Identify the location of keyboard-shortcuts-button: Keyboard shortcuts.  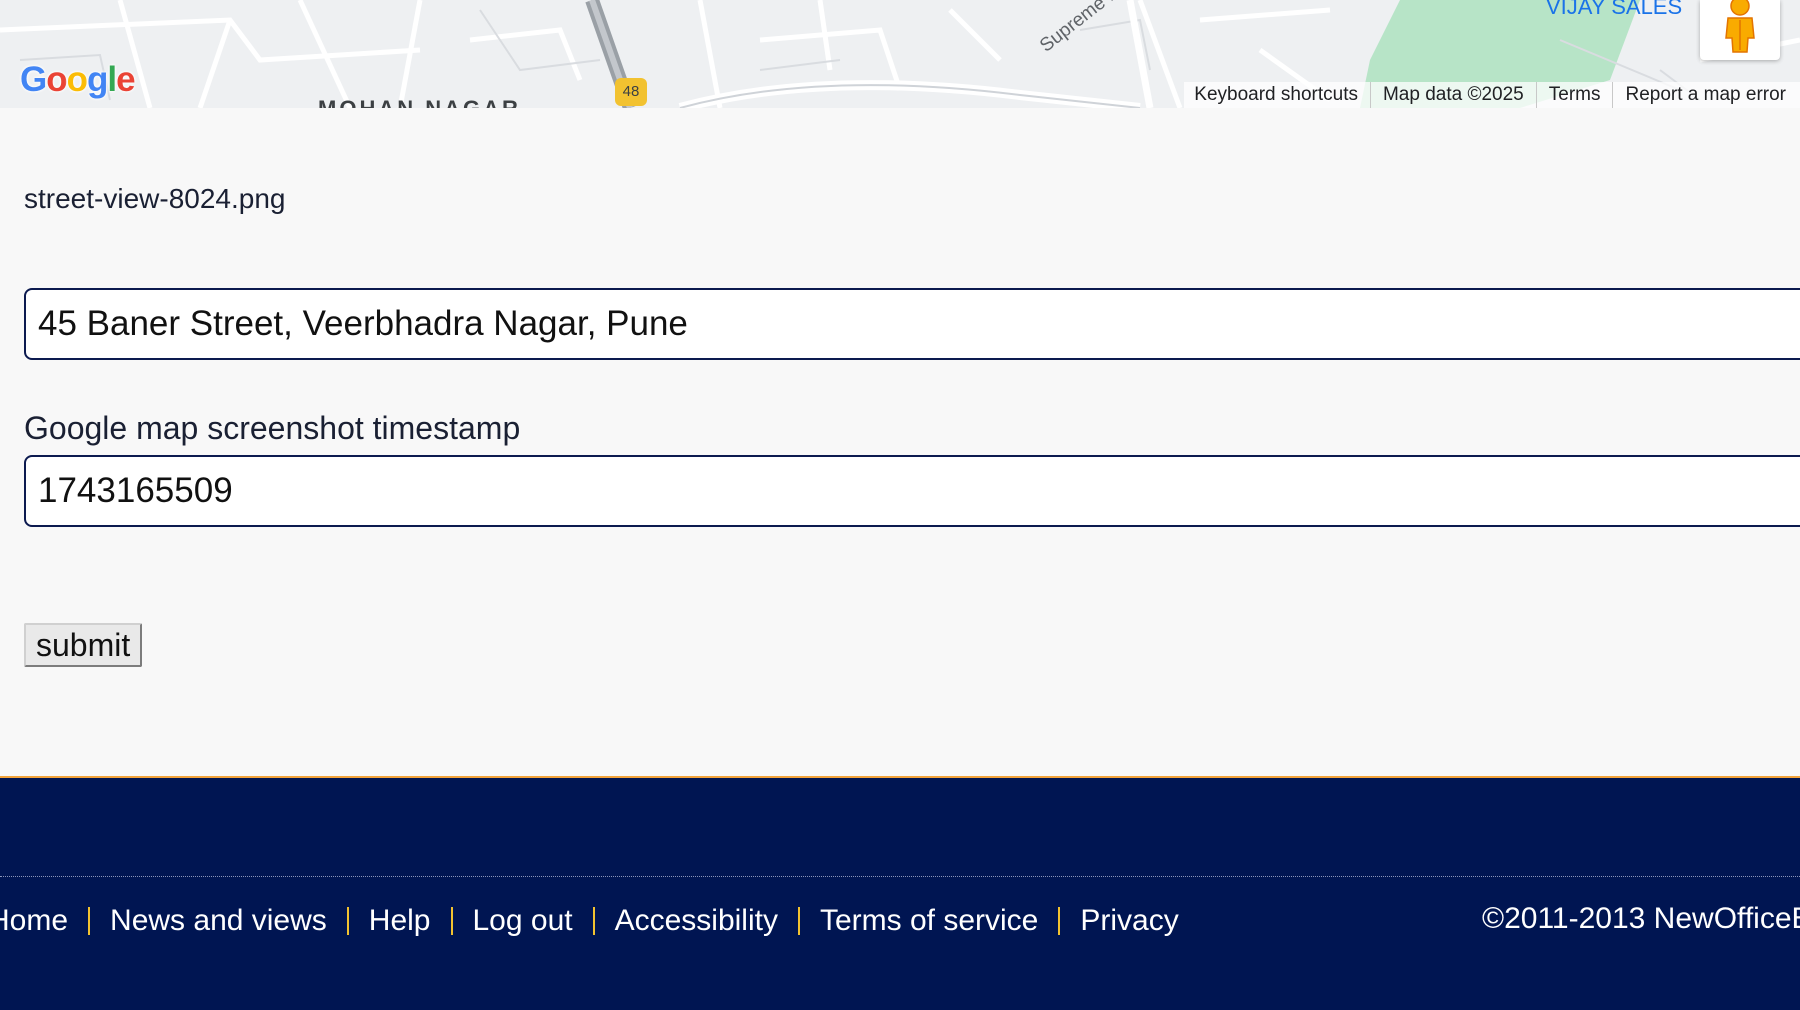
(1276, 95).